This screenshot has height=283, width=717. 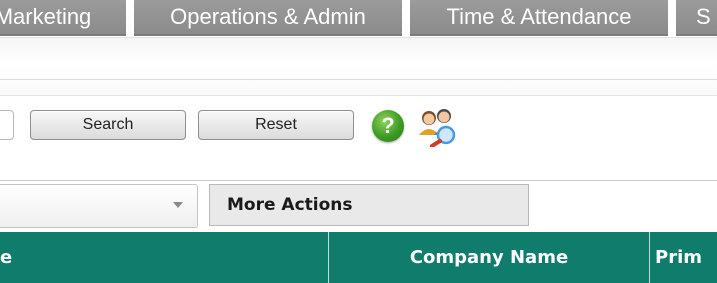 I want to click on column-header-name: e, so click(x=164, y=257).